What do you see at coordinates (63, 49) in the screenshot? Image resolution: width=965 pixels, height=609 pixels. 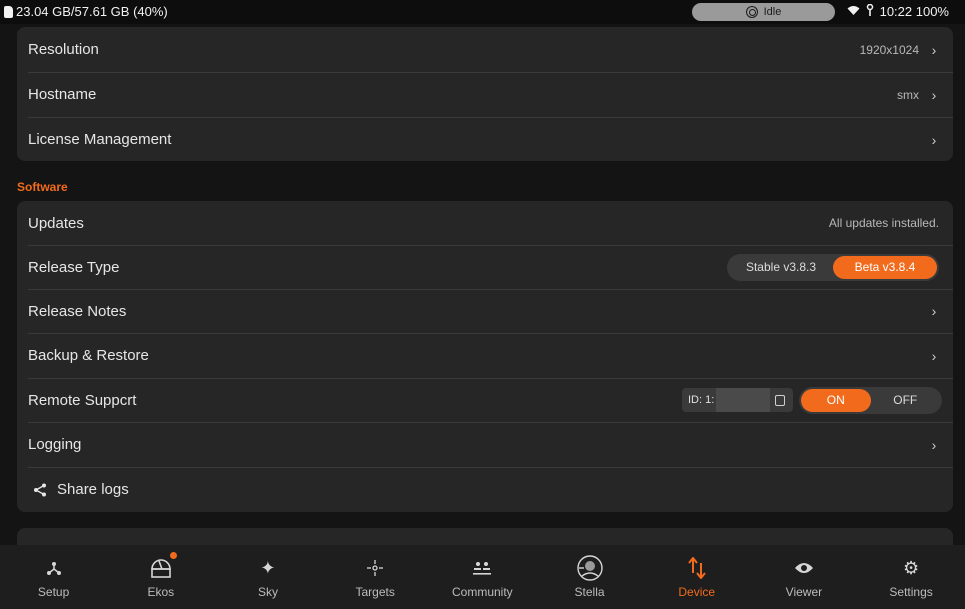 I see `resolution-label: Resolution` at bounding box center [63, 49].